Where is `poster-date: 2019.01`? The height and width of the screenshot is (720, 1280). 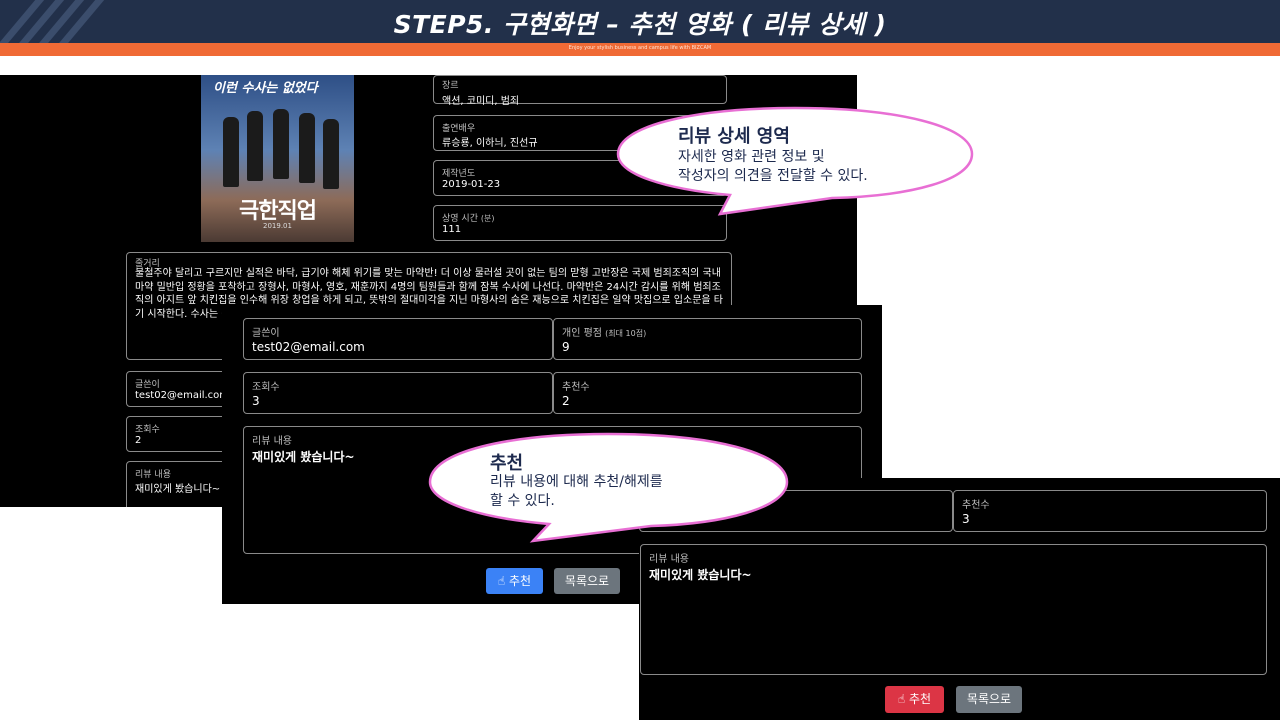
poster-date: 2019.01 is located at coordinates (277, 226).